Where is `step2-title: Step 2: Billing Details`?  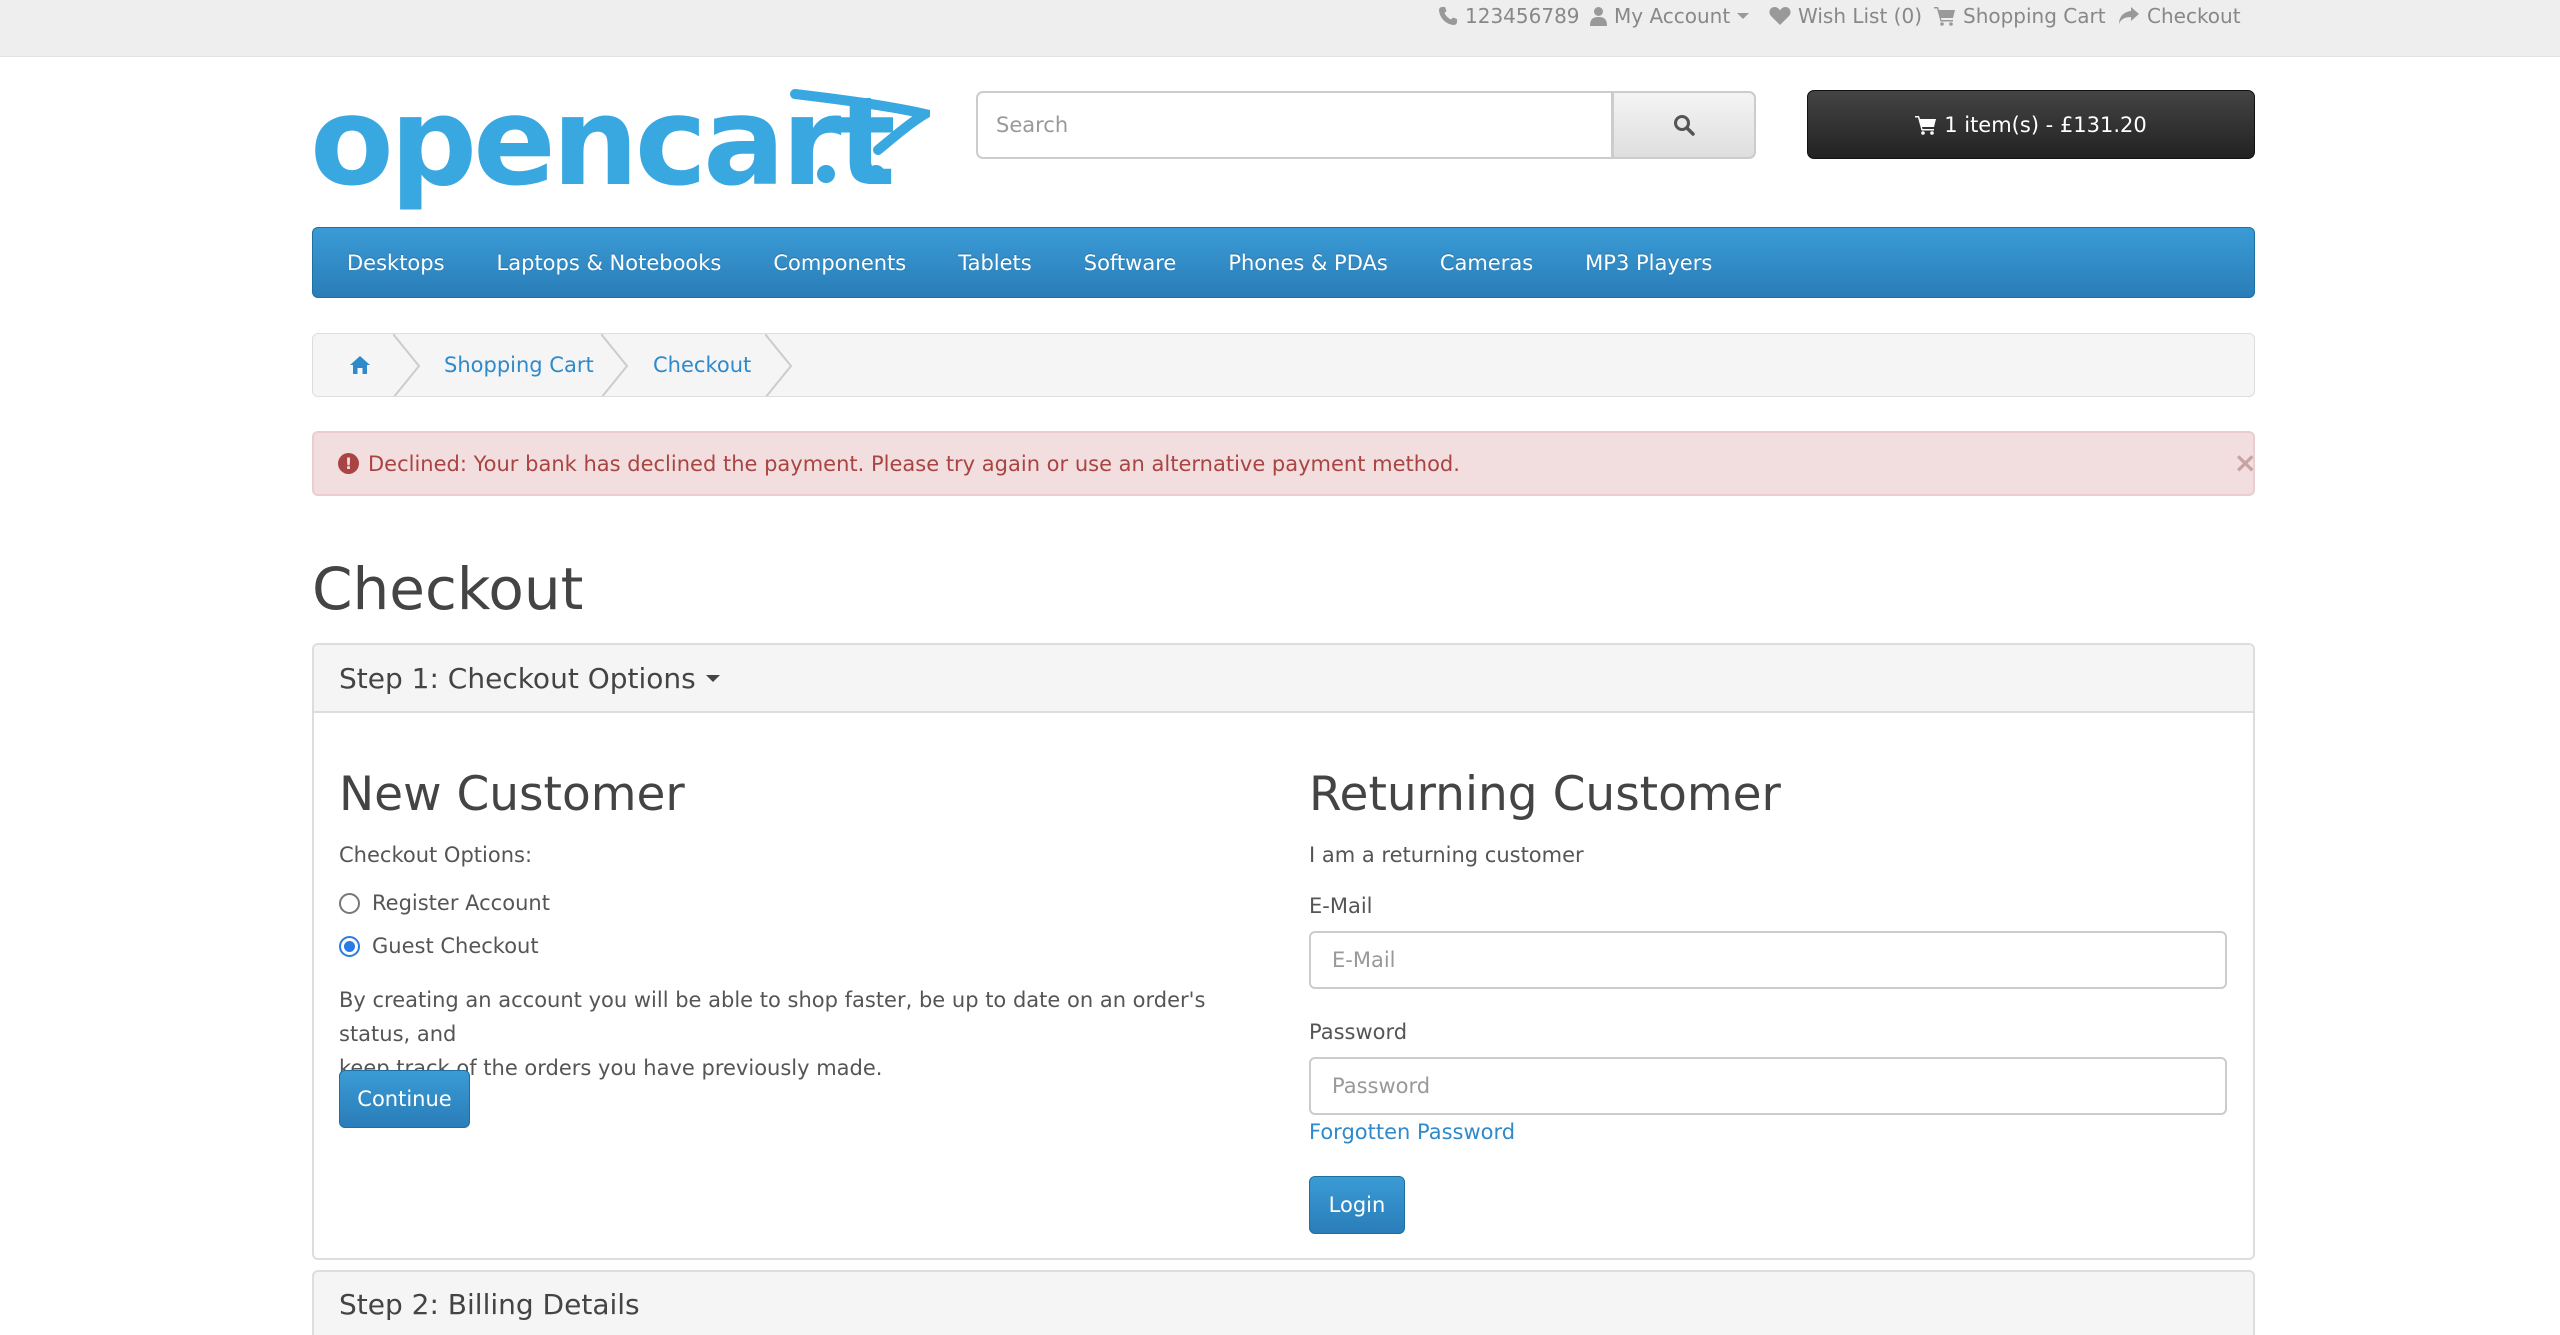
step2-title: Step 2: Billing Details is located at coordinates (489, 1304).